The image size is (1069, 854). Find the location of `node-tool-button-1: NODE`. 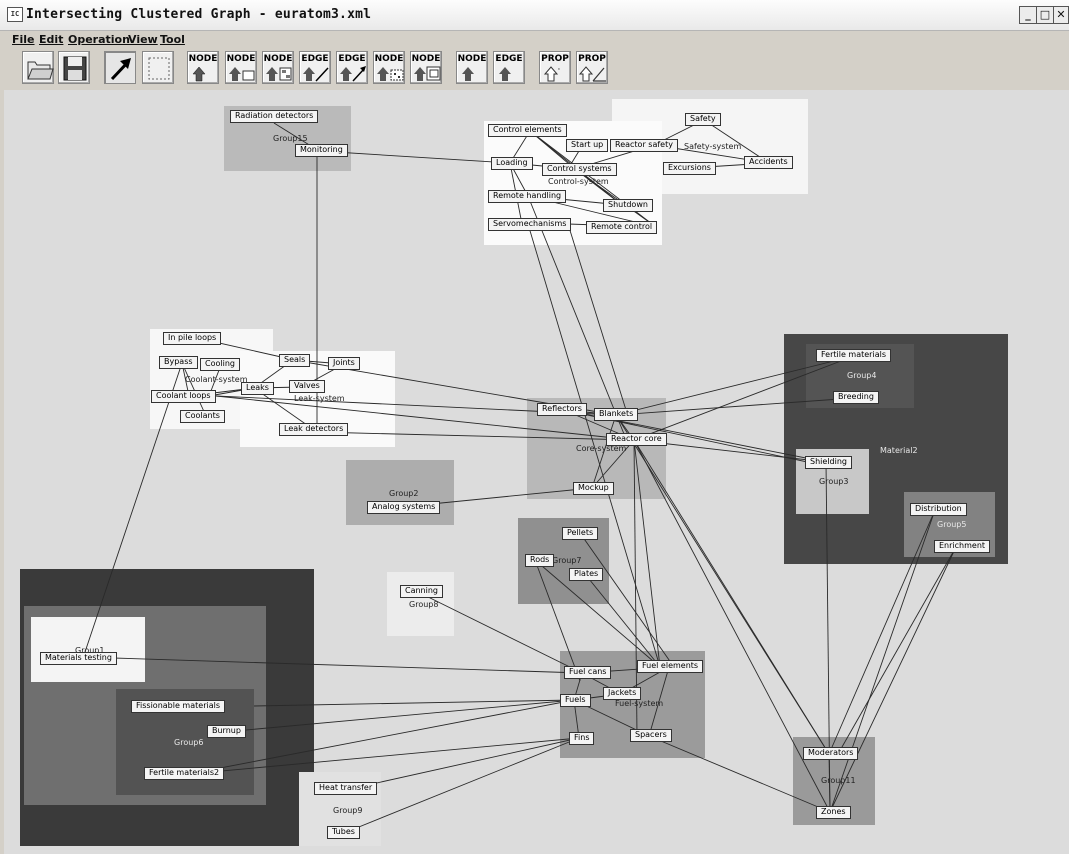

node-tool-button-1: NODE is located at coordinates (203, 67).